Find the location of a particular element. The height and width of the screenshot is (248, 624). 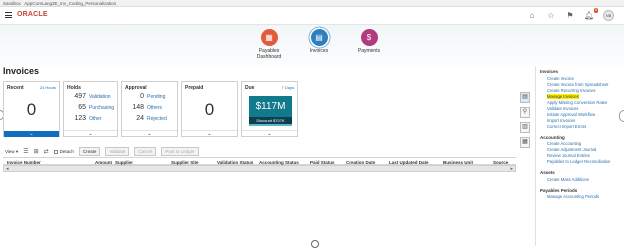

metric-value: 65 is located at coordinates (82, 107).